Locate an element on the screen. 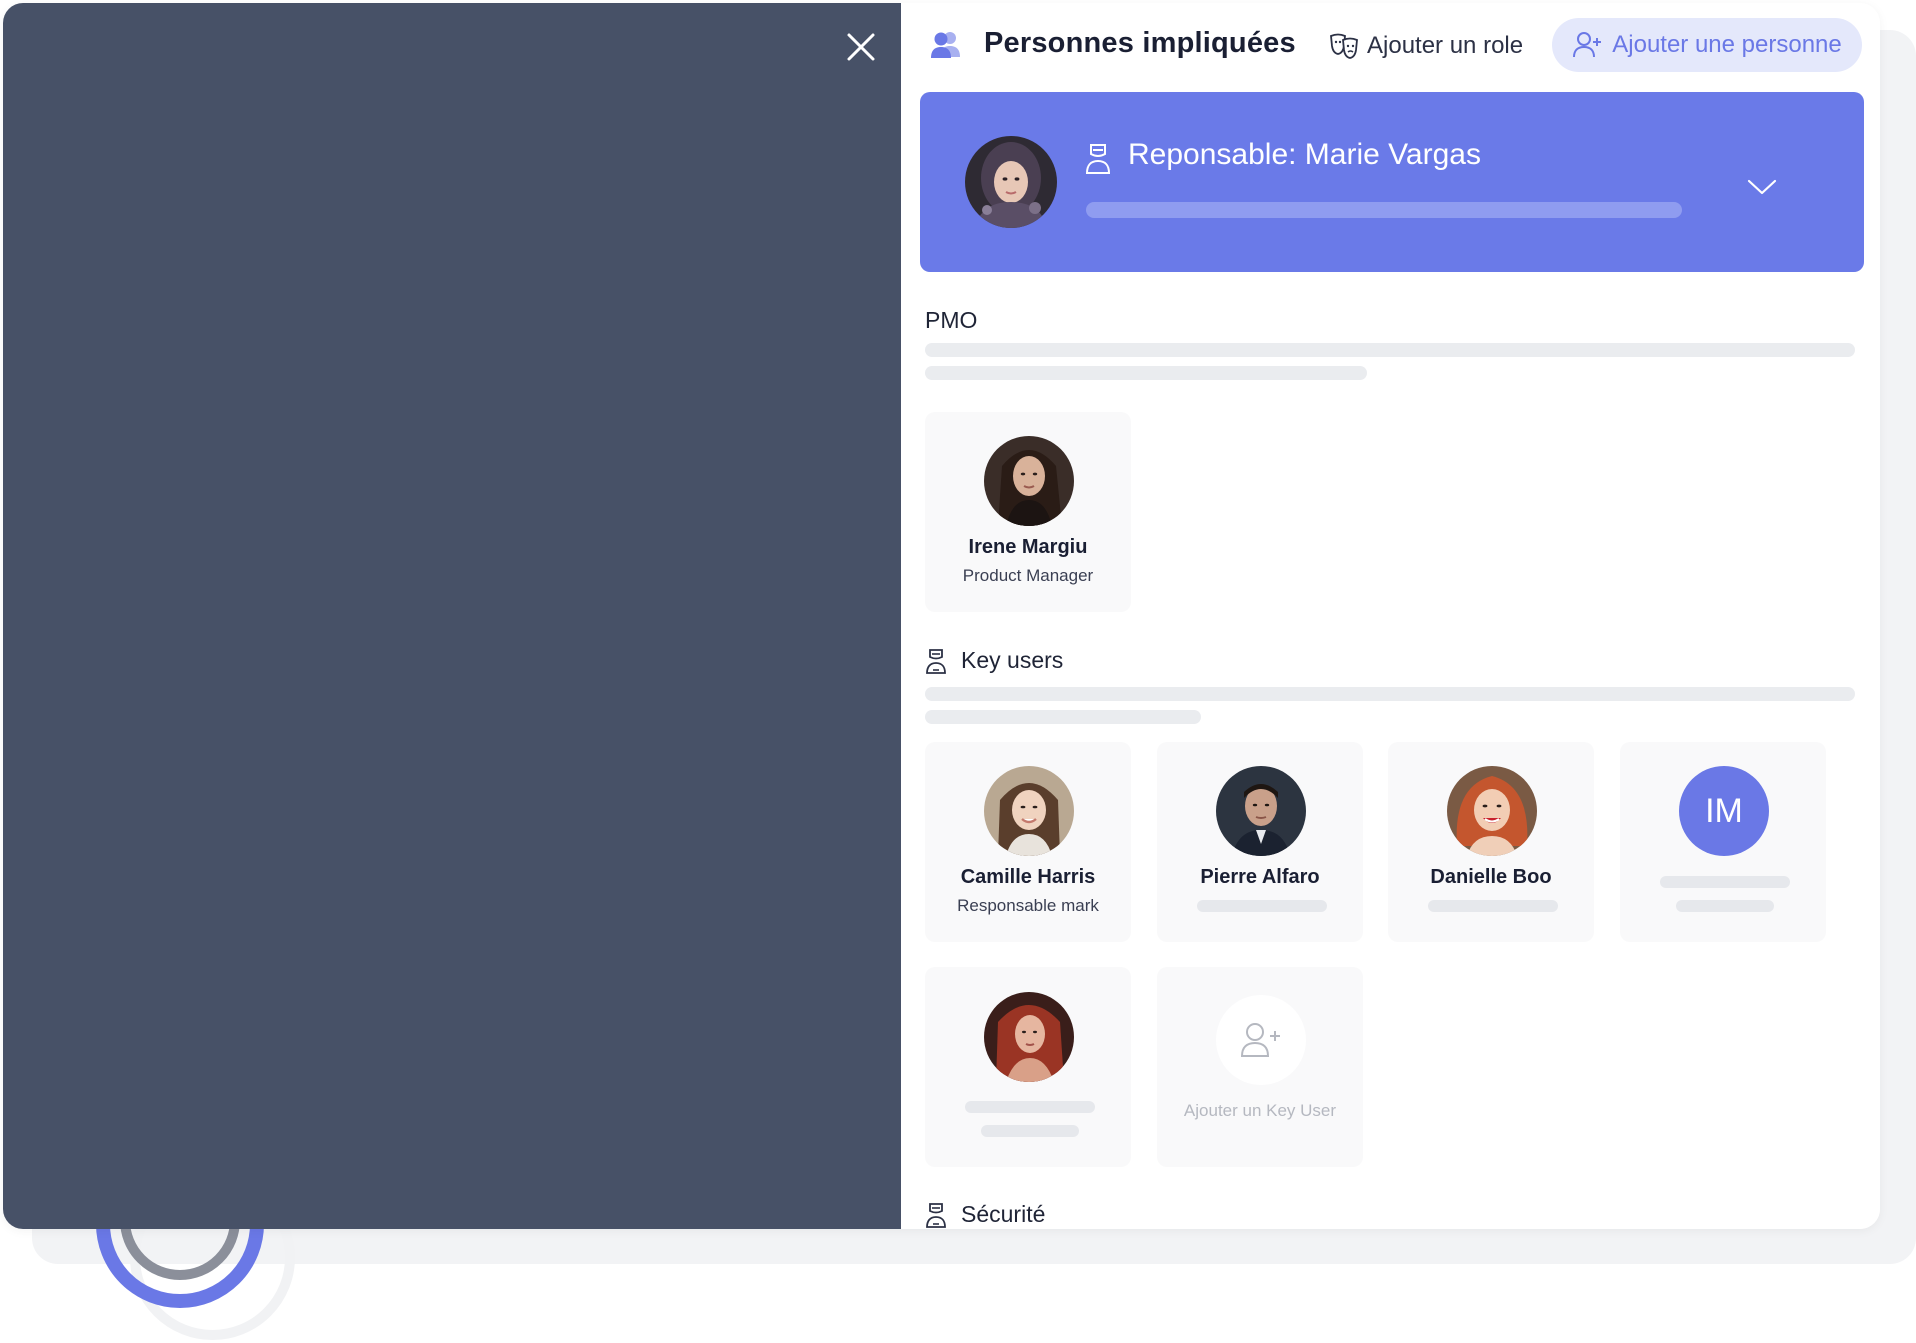 The image size is (1916, 1343). add-person-button: Ajouter une personne is located at coordinates (1707, 45).